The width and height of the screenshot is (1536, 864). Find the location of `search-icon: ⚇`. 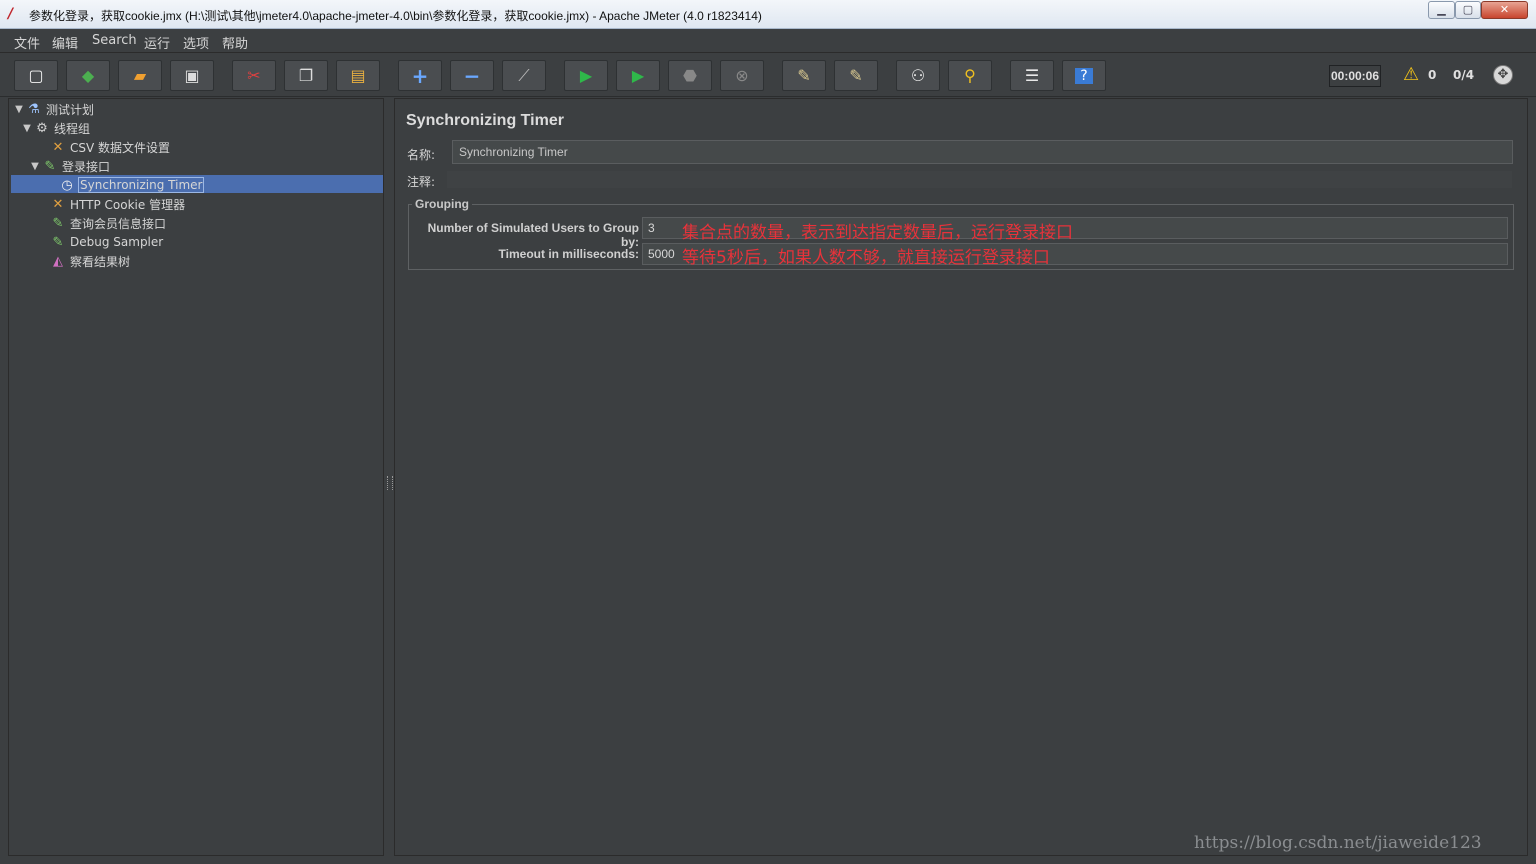

search-icon: ⚇ is located at coordinates (918, 75).